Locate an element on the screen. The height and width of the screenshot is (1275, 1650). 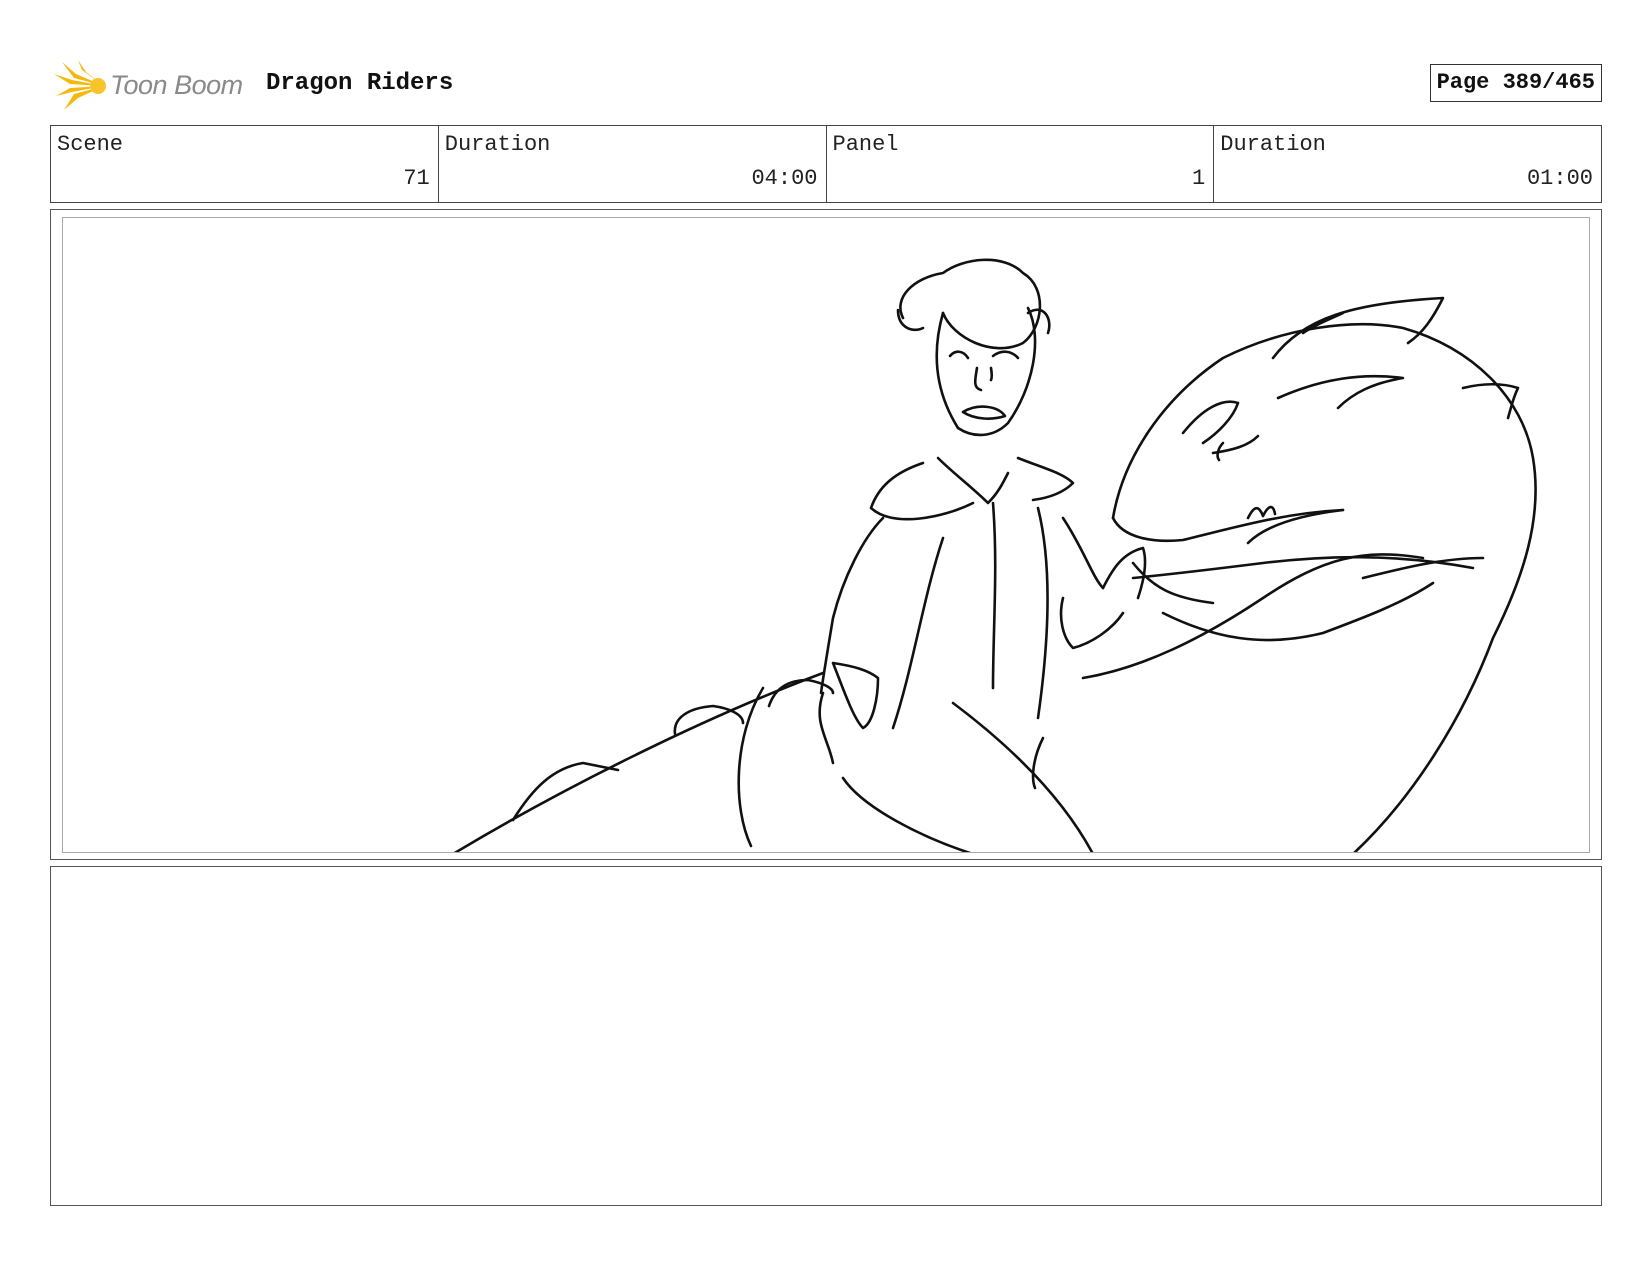
panel-duration-label: Duration is located at coordinates (1273, 144).